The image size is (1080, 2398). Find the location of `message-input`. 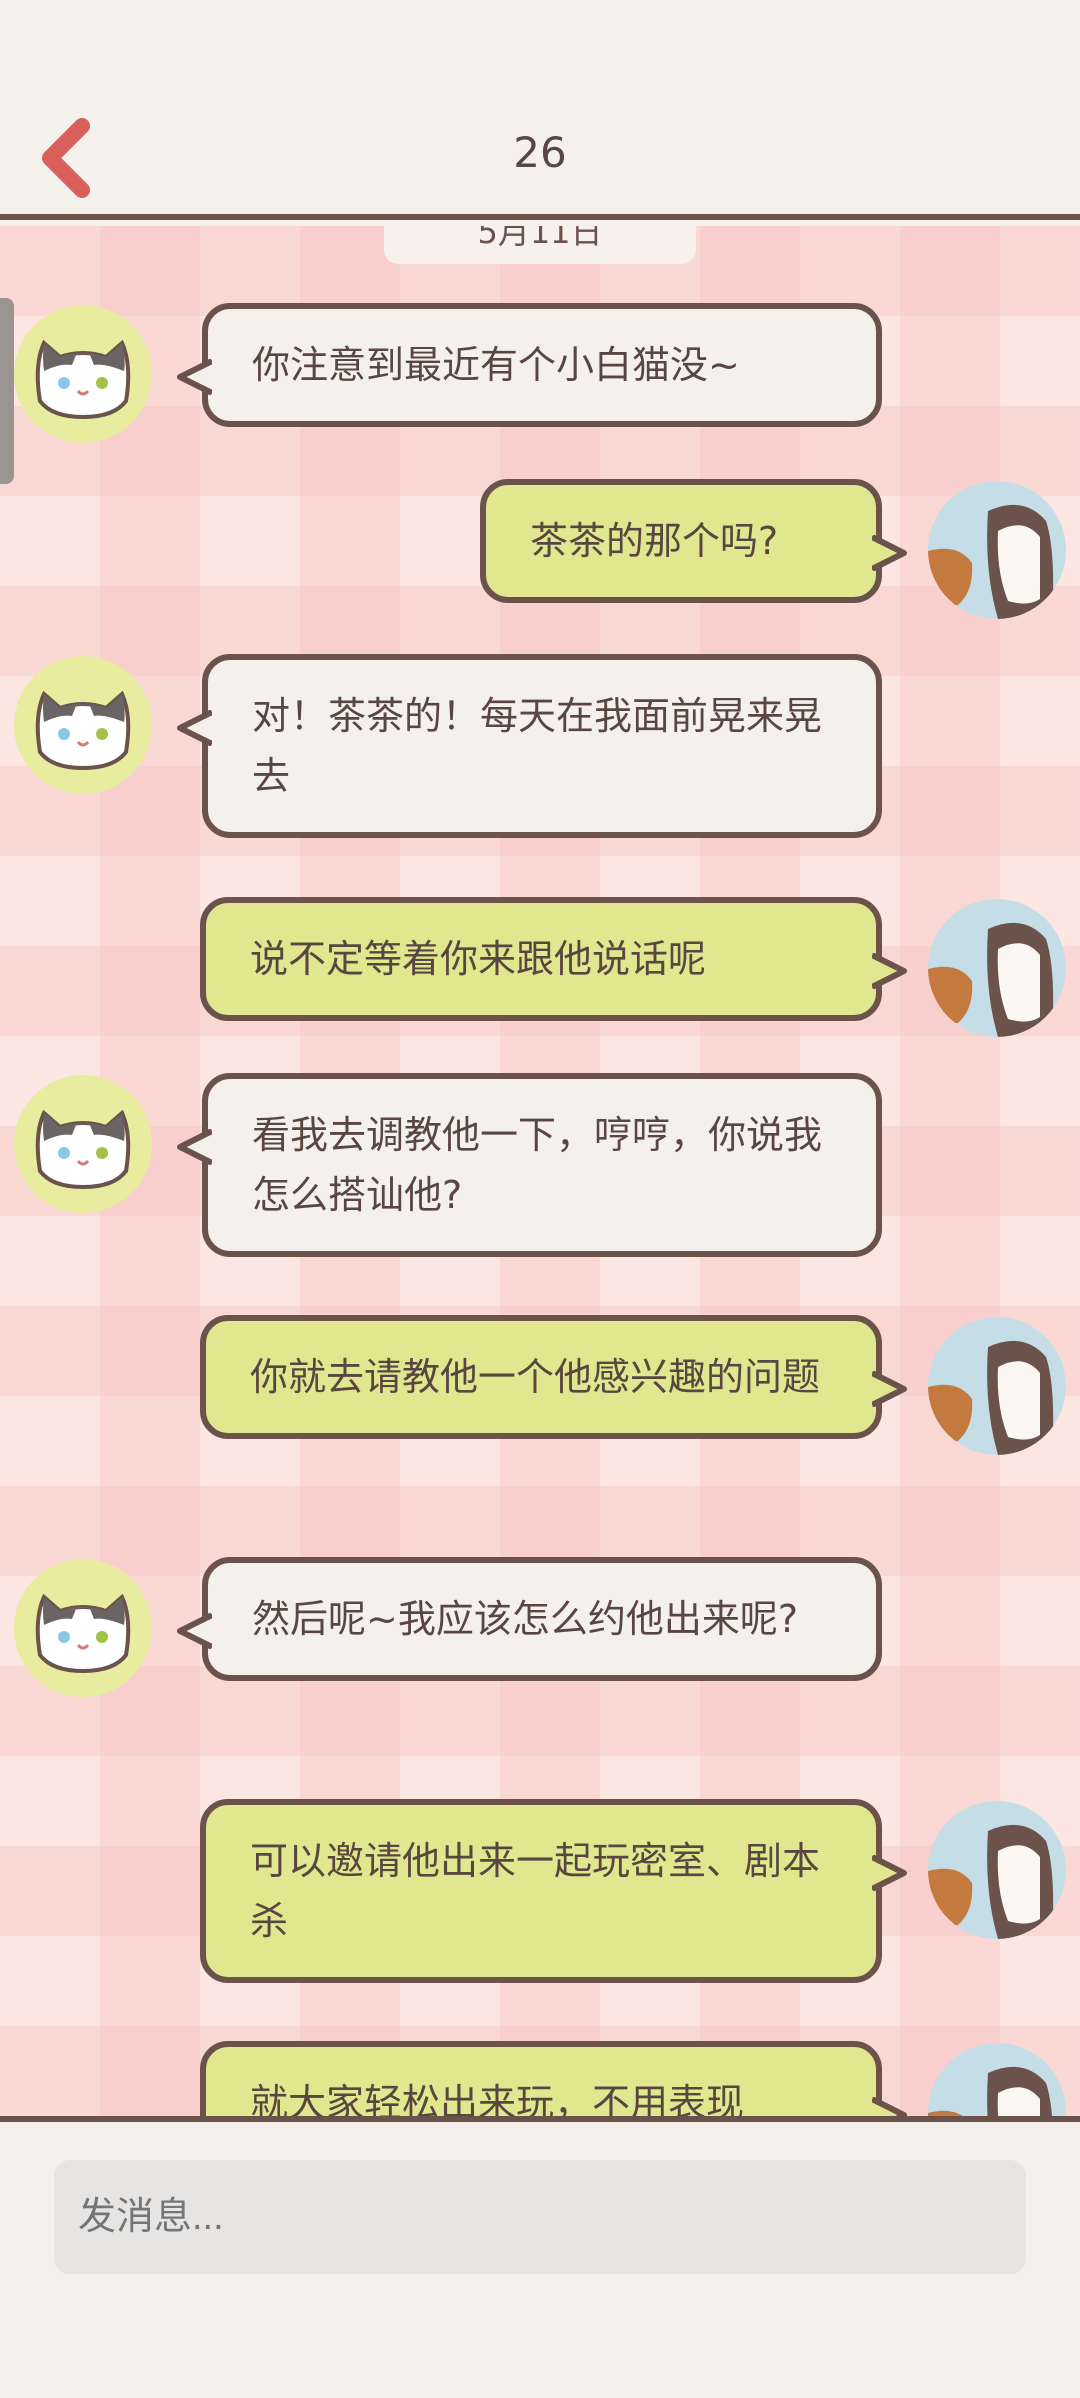

message-input is located at coordinates (540, 2217).